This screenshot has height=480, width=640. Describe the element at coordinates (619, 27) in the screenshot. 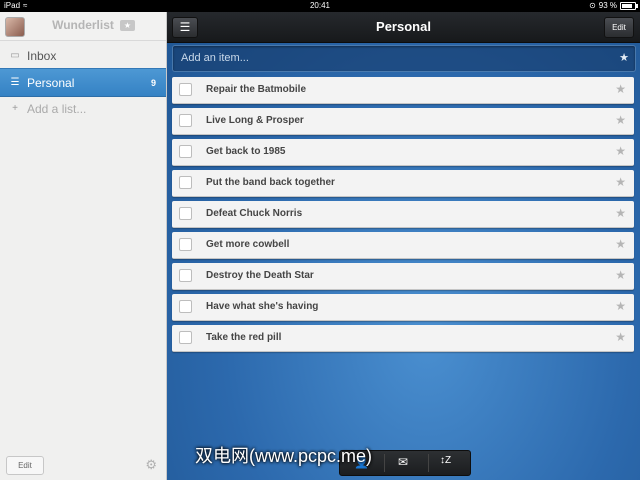

I see `edit-button: Edit` at that location.